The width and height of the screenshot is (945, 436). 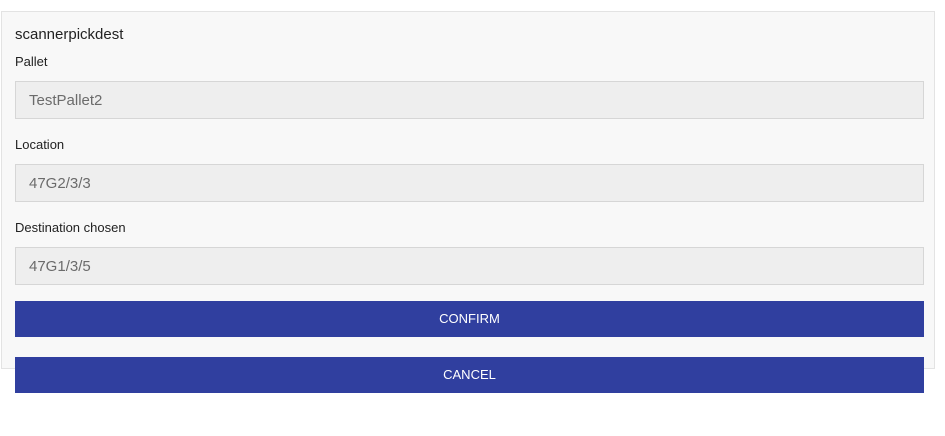 What do you see at coordinates (69, 34) in the screenshot?
I see `form-title: scannerpickdest` at bounding box center [69, 34].